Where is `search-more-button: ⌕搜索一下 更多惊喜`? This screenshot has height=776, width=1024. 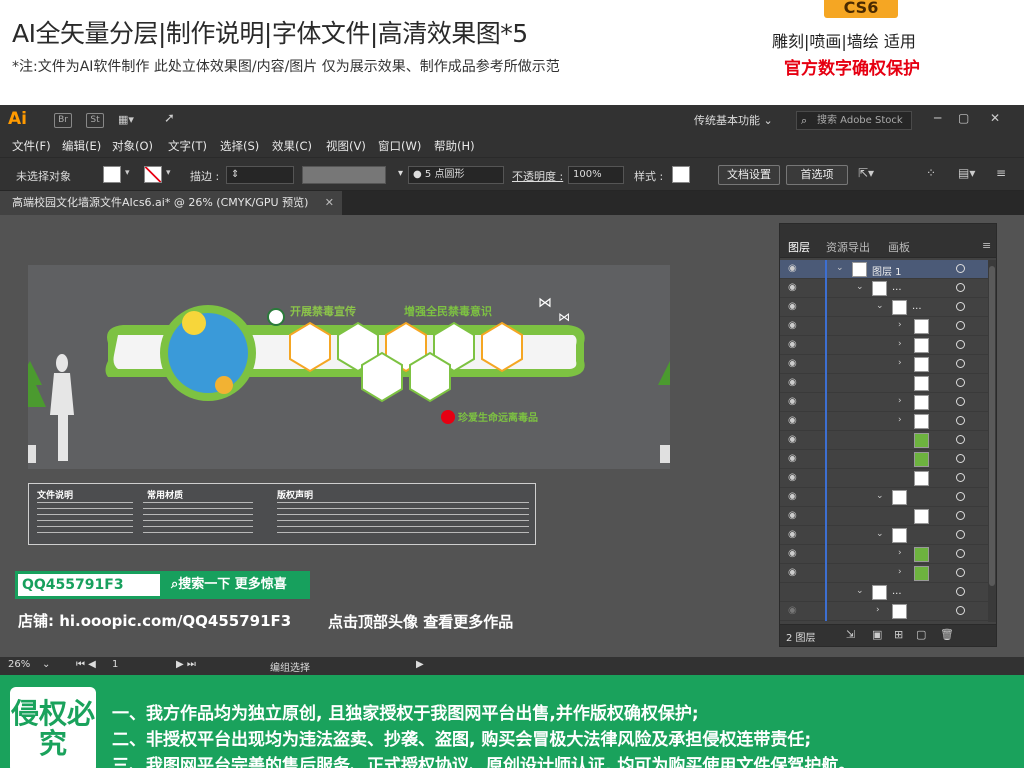
search-more-button: ⌕搜索一下 更多惊喜 is located at coordinates (236, 585).